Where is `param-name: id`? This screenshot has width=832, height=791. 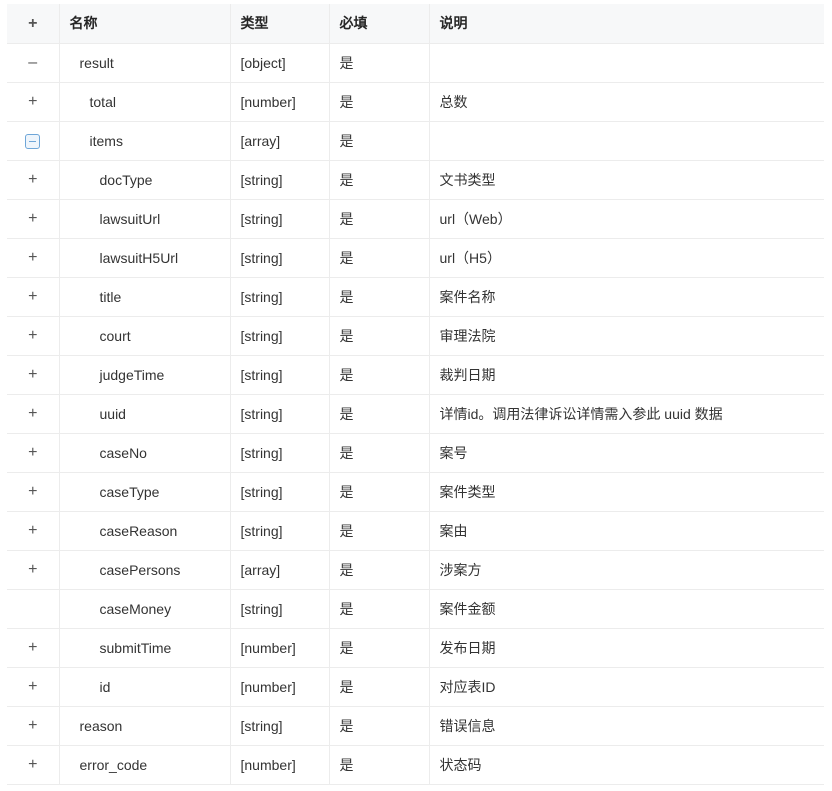
param-name: id is located at coordinates (145, 687).